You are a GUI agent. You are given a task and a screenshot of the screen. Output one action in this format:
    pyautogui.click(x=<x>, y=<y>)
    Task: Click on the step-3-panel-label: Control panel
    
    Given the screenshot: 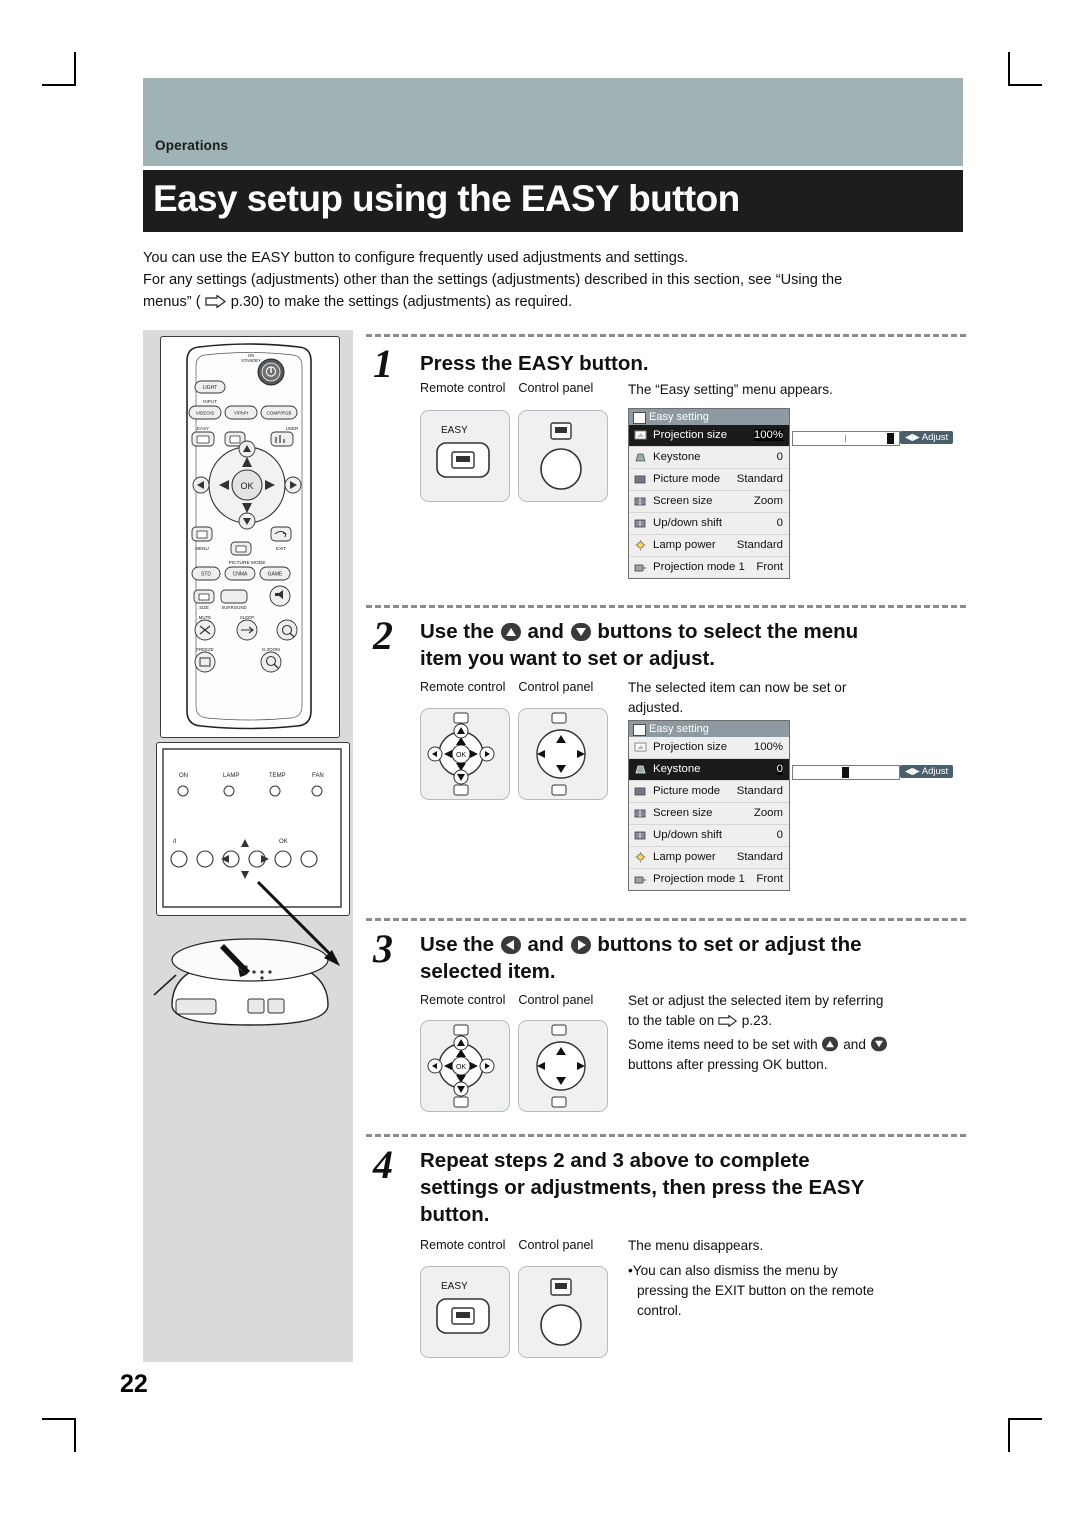 What is the action you would take?
    pyautogui.click(x=556, y=1000)
    